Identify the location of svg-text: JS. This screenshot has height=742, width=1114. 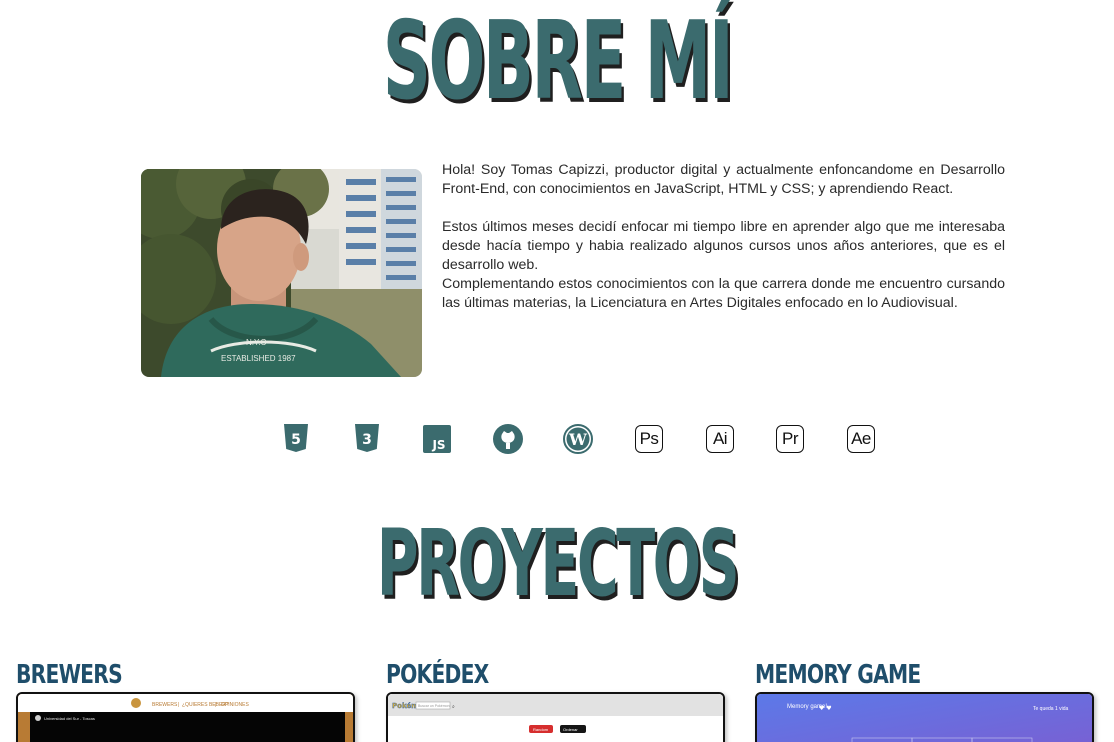
(438, 445).